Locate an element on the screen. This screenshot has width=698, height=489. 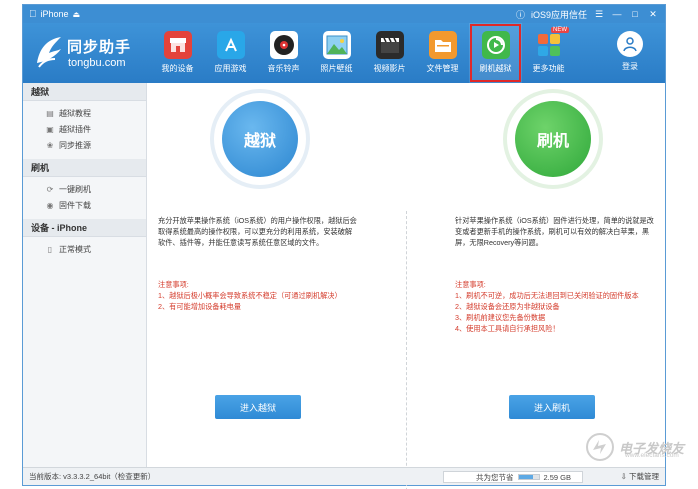
book-icon: ▤ is located at coordinates (50, 113).